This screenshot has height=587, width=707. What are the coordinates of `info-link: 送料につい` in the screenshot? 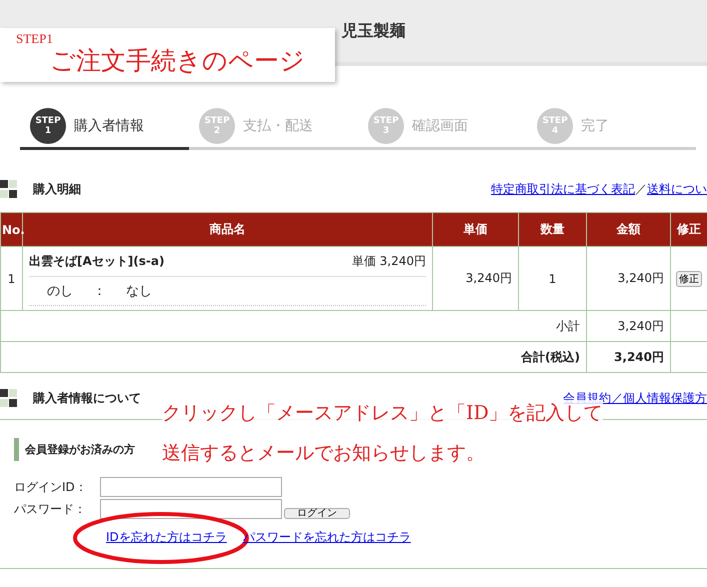 It's located at (677, 189).